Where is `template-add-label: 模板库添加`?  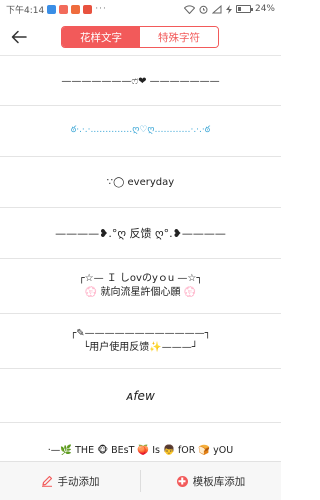 template-add-label: 模板库添加 is located at coordinates (219, 481).